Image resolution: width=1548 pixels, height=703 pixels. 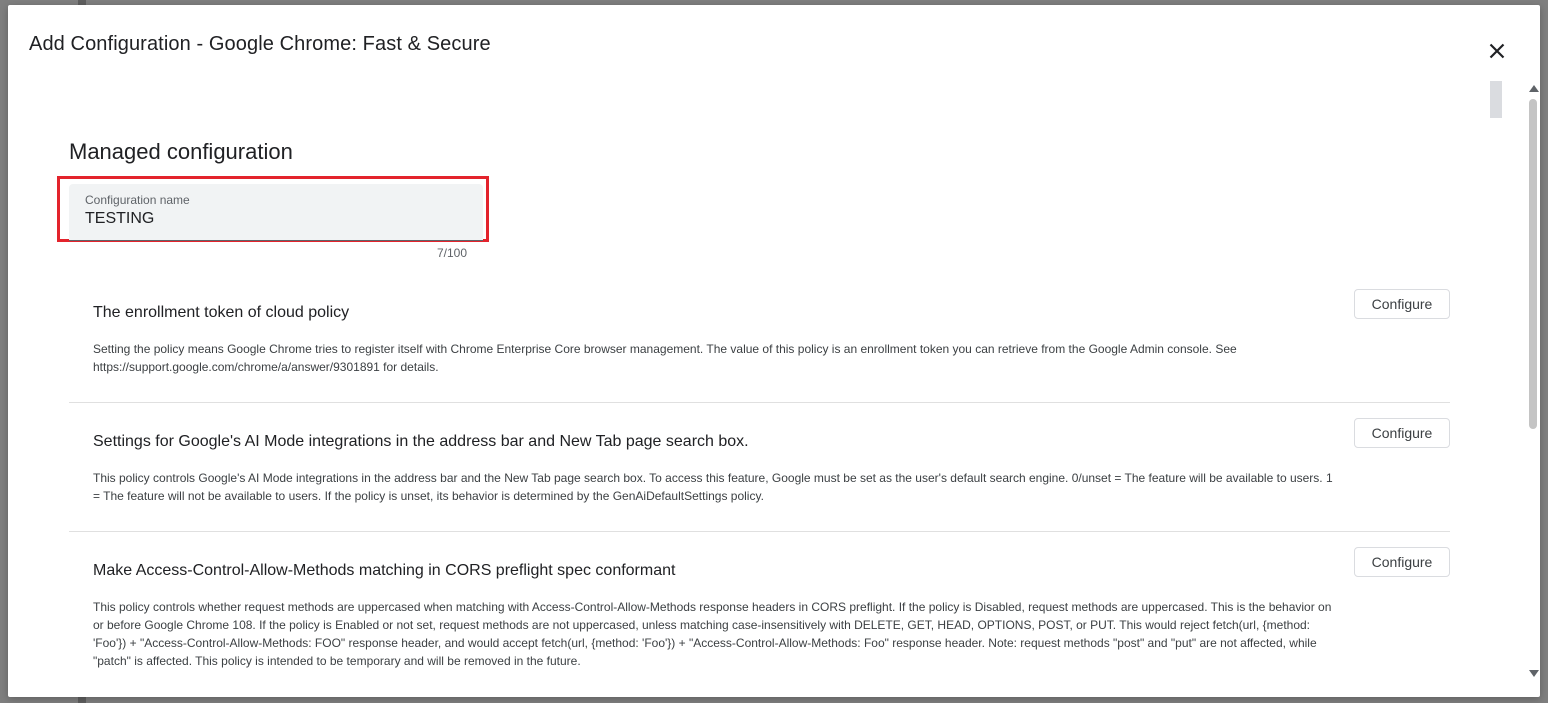 I want to click on scrollbar, so click(x=1533, y=380).